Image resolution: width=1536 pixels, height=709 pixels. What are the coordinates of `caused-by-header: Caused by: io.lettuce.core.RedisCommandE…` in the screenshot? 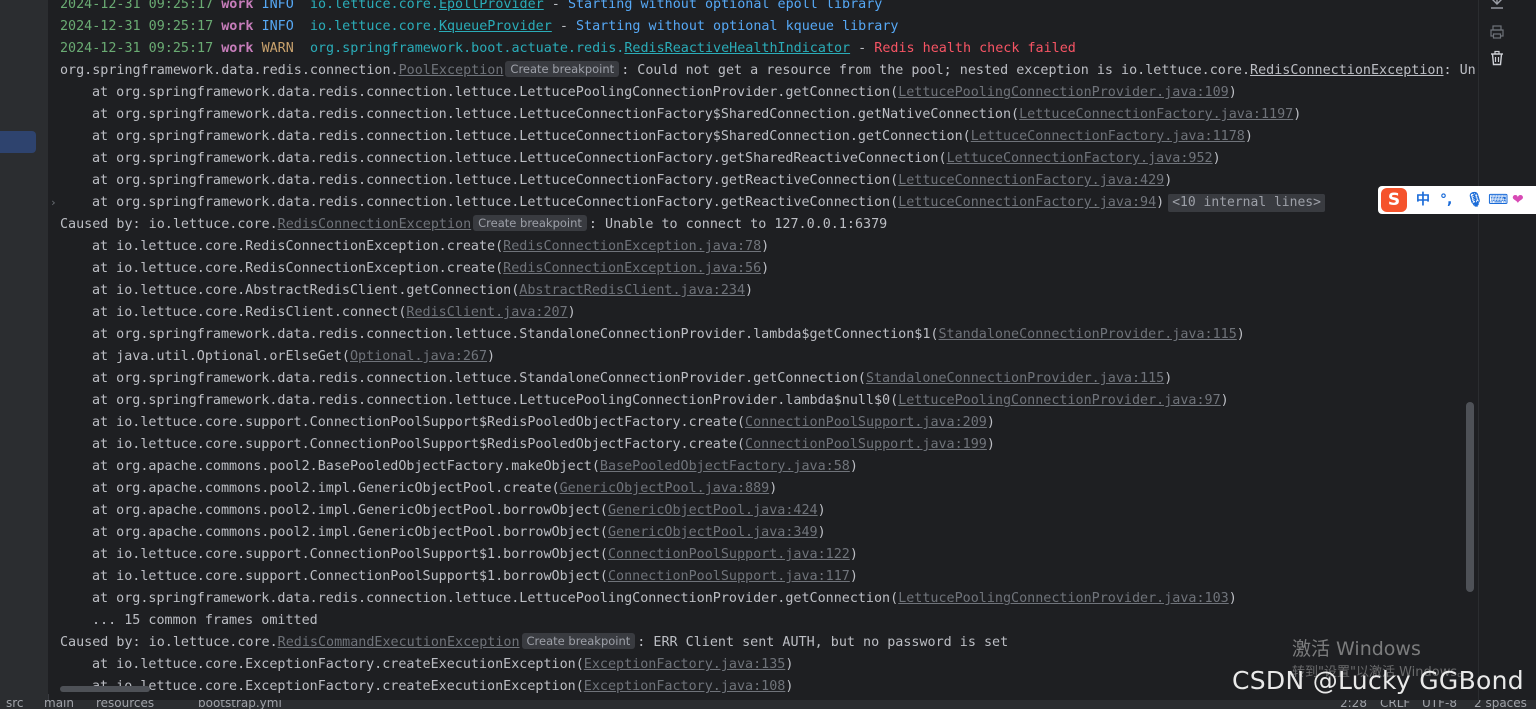 It's located at (534, 641).